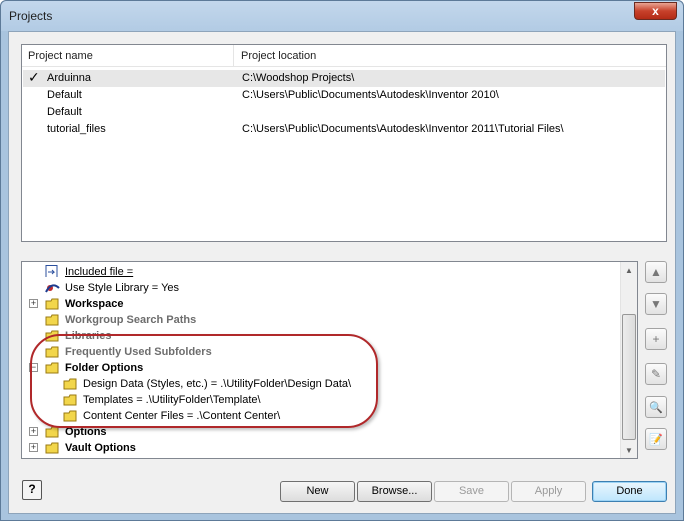 The width and height of the screenshot is (684, 521). I want to click on move-down-button: ▼, so click(656, 304).